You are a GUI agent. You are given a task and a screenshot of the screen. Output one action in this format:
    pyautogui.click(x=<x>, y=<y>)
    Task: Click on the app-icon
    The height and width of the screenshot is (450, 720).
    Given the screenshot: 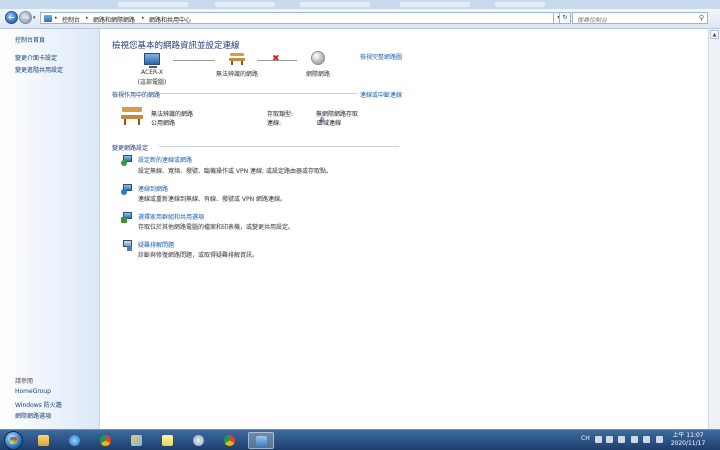 What is the action you would take?
    pyautogui.click(x=198, y=440)
    